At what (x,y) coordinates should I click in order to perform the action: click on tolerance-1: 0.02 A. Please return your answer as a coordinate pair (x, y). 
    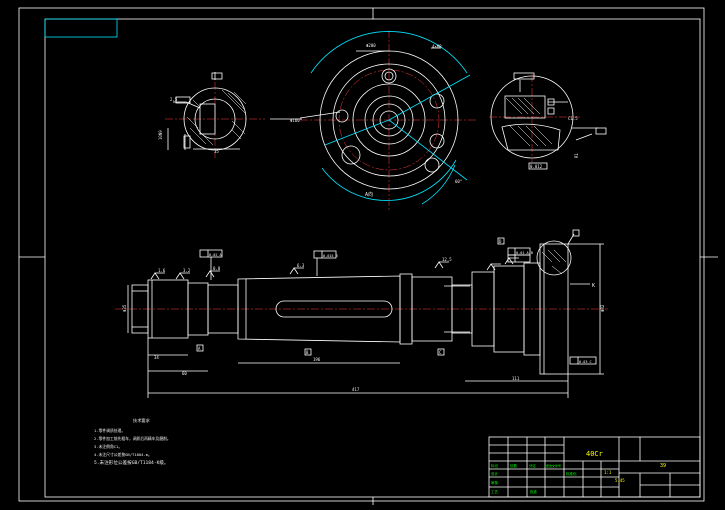
    Looking at the image, I should click on (216, 255).